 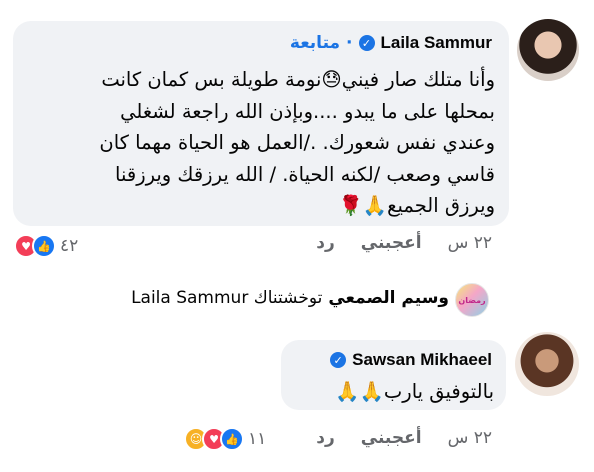 What do you see at coordinates (315, 43) in the screenshot?
I see `follow-link: متابعة` at bounding box center [315, 43].